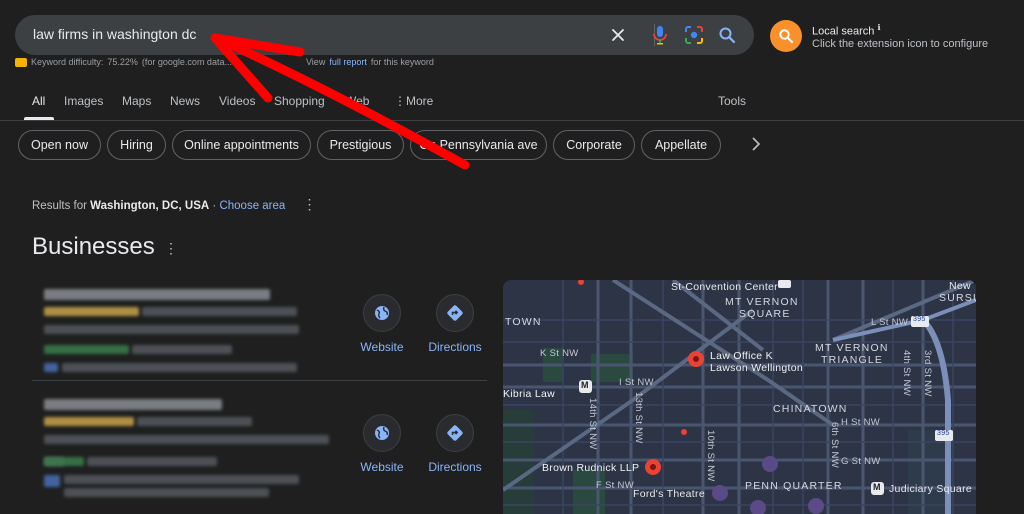 The width and height of the screenshot is (1024, 514). What do you see at coordinates (179, 367) in the screenshot?
I see `blurred-snippet` at bounding box center [179, 367].